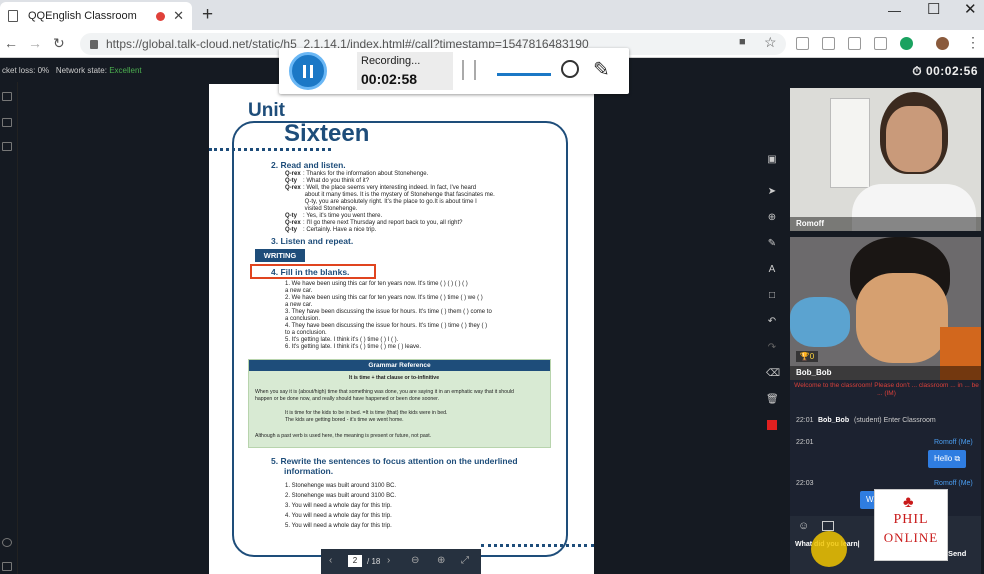 This screenshot has height=574, width=984. What do you see at coordinates (812, 356) in the screenshot?
I see `trophy-count: 0` at bounding box center [812, 356].